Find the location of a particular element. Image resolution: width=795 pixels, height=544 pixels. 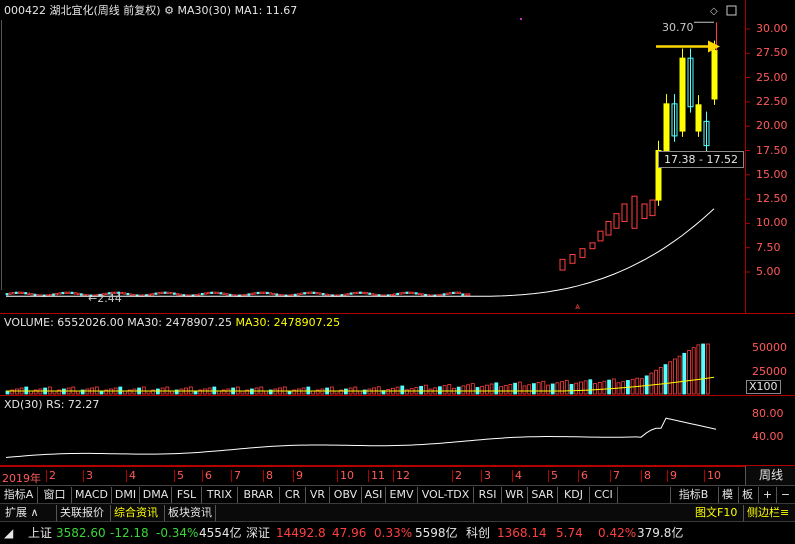

date-axis-month: 12 is located at coordinates (401, 476).